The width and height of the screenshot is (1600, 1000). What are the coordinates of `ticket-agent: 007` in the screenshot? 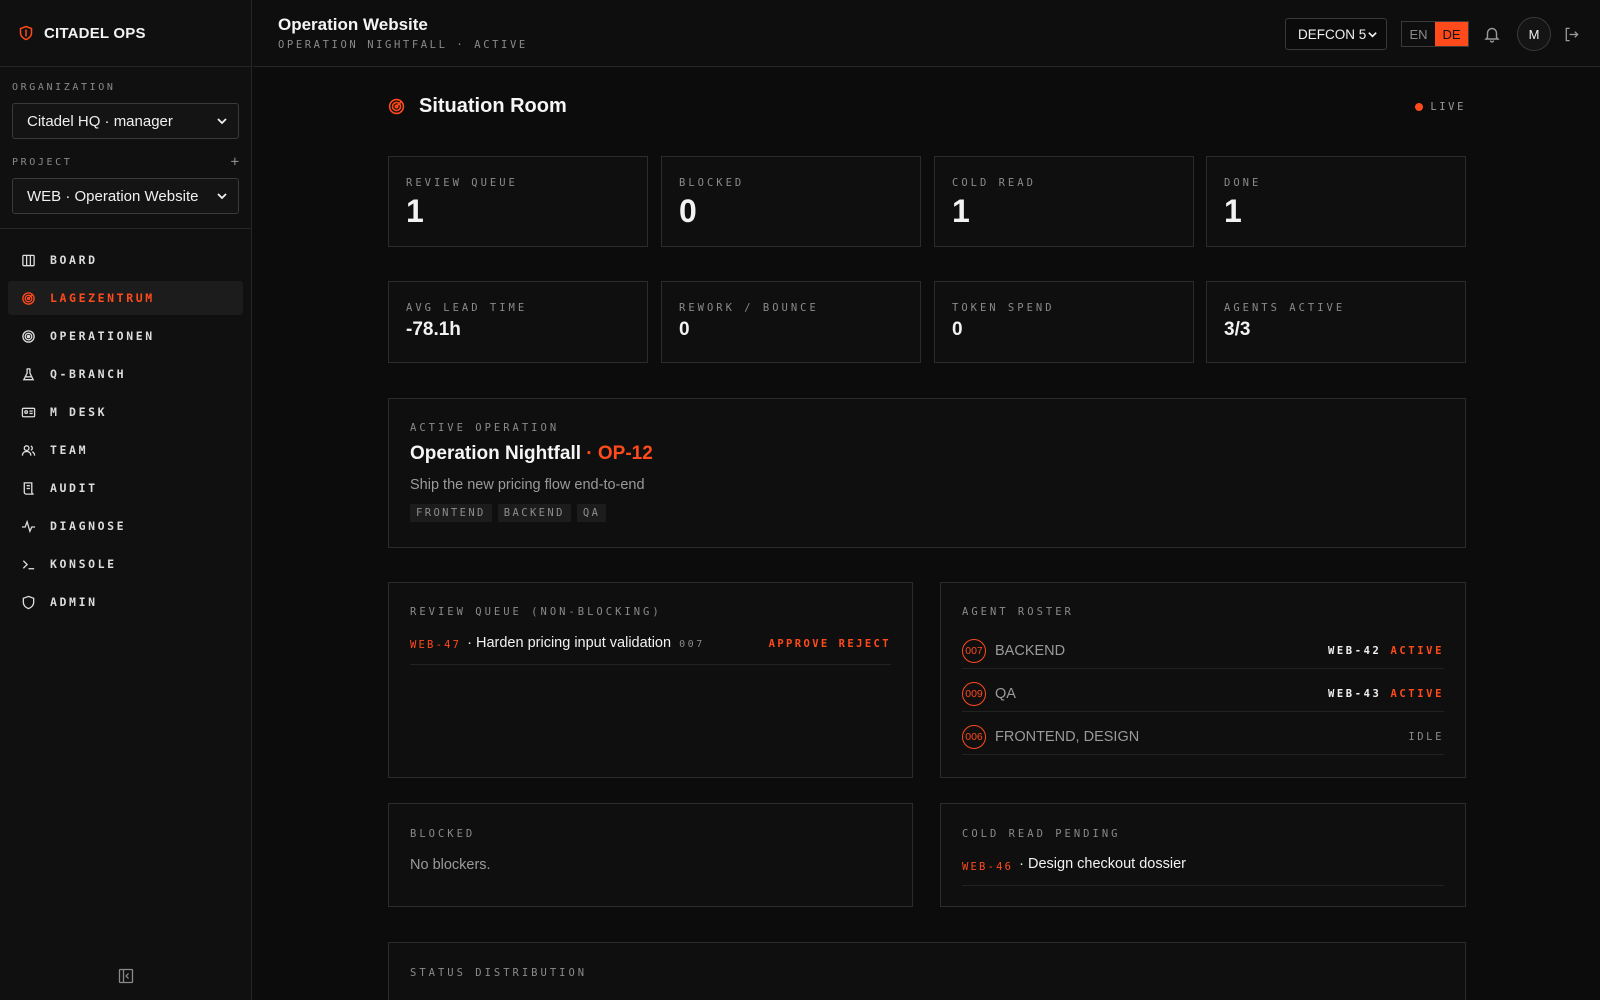 It's located at (692, 644).